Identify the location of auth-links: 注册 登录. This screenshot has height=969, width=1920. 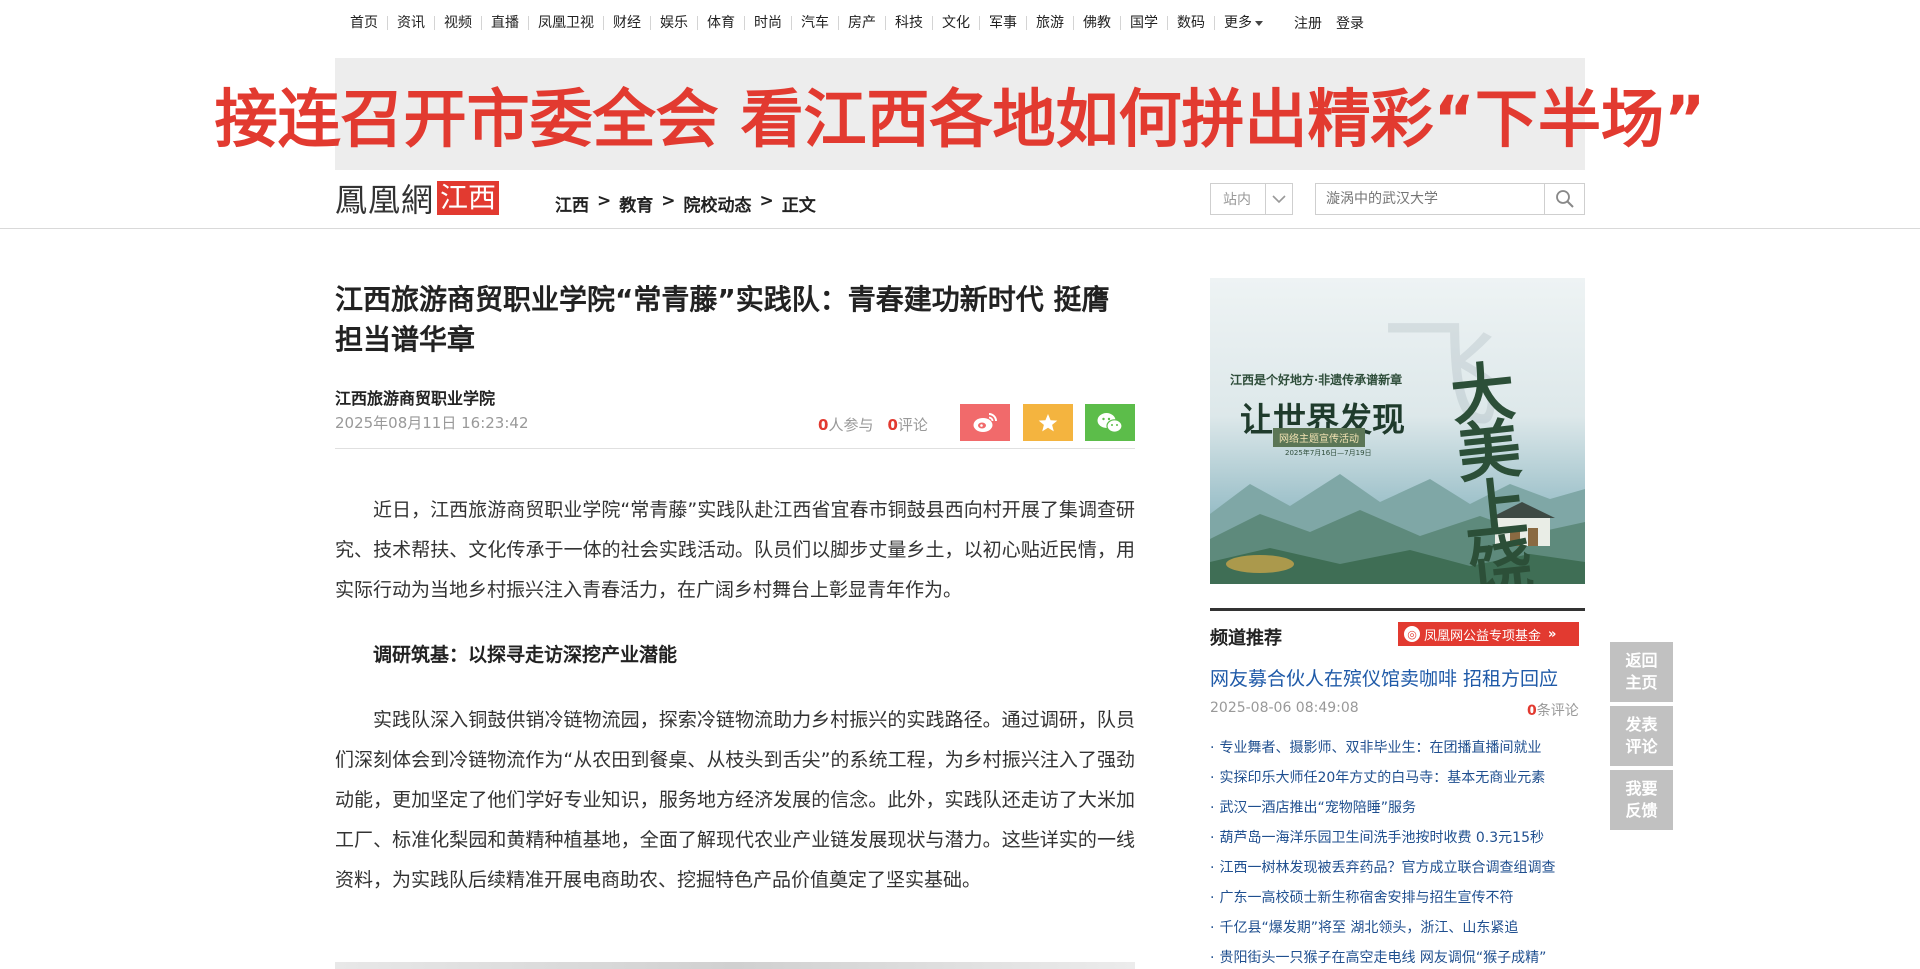
(1329, 23).